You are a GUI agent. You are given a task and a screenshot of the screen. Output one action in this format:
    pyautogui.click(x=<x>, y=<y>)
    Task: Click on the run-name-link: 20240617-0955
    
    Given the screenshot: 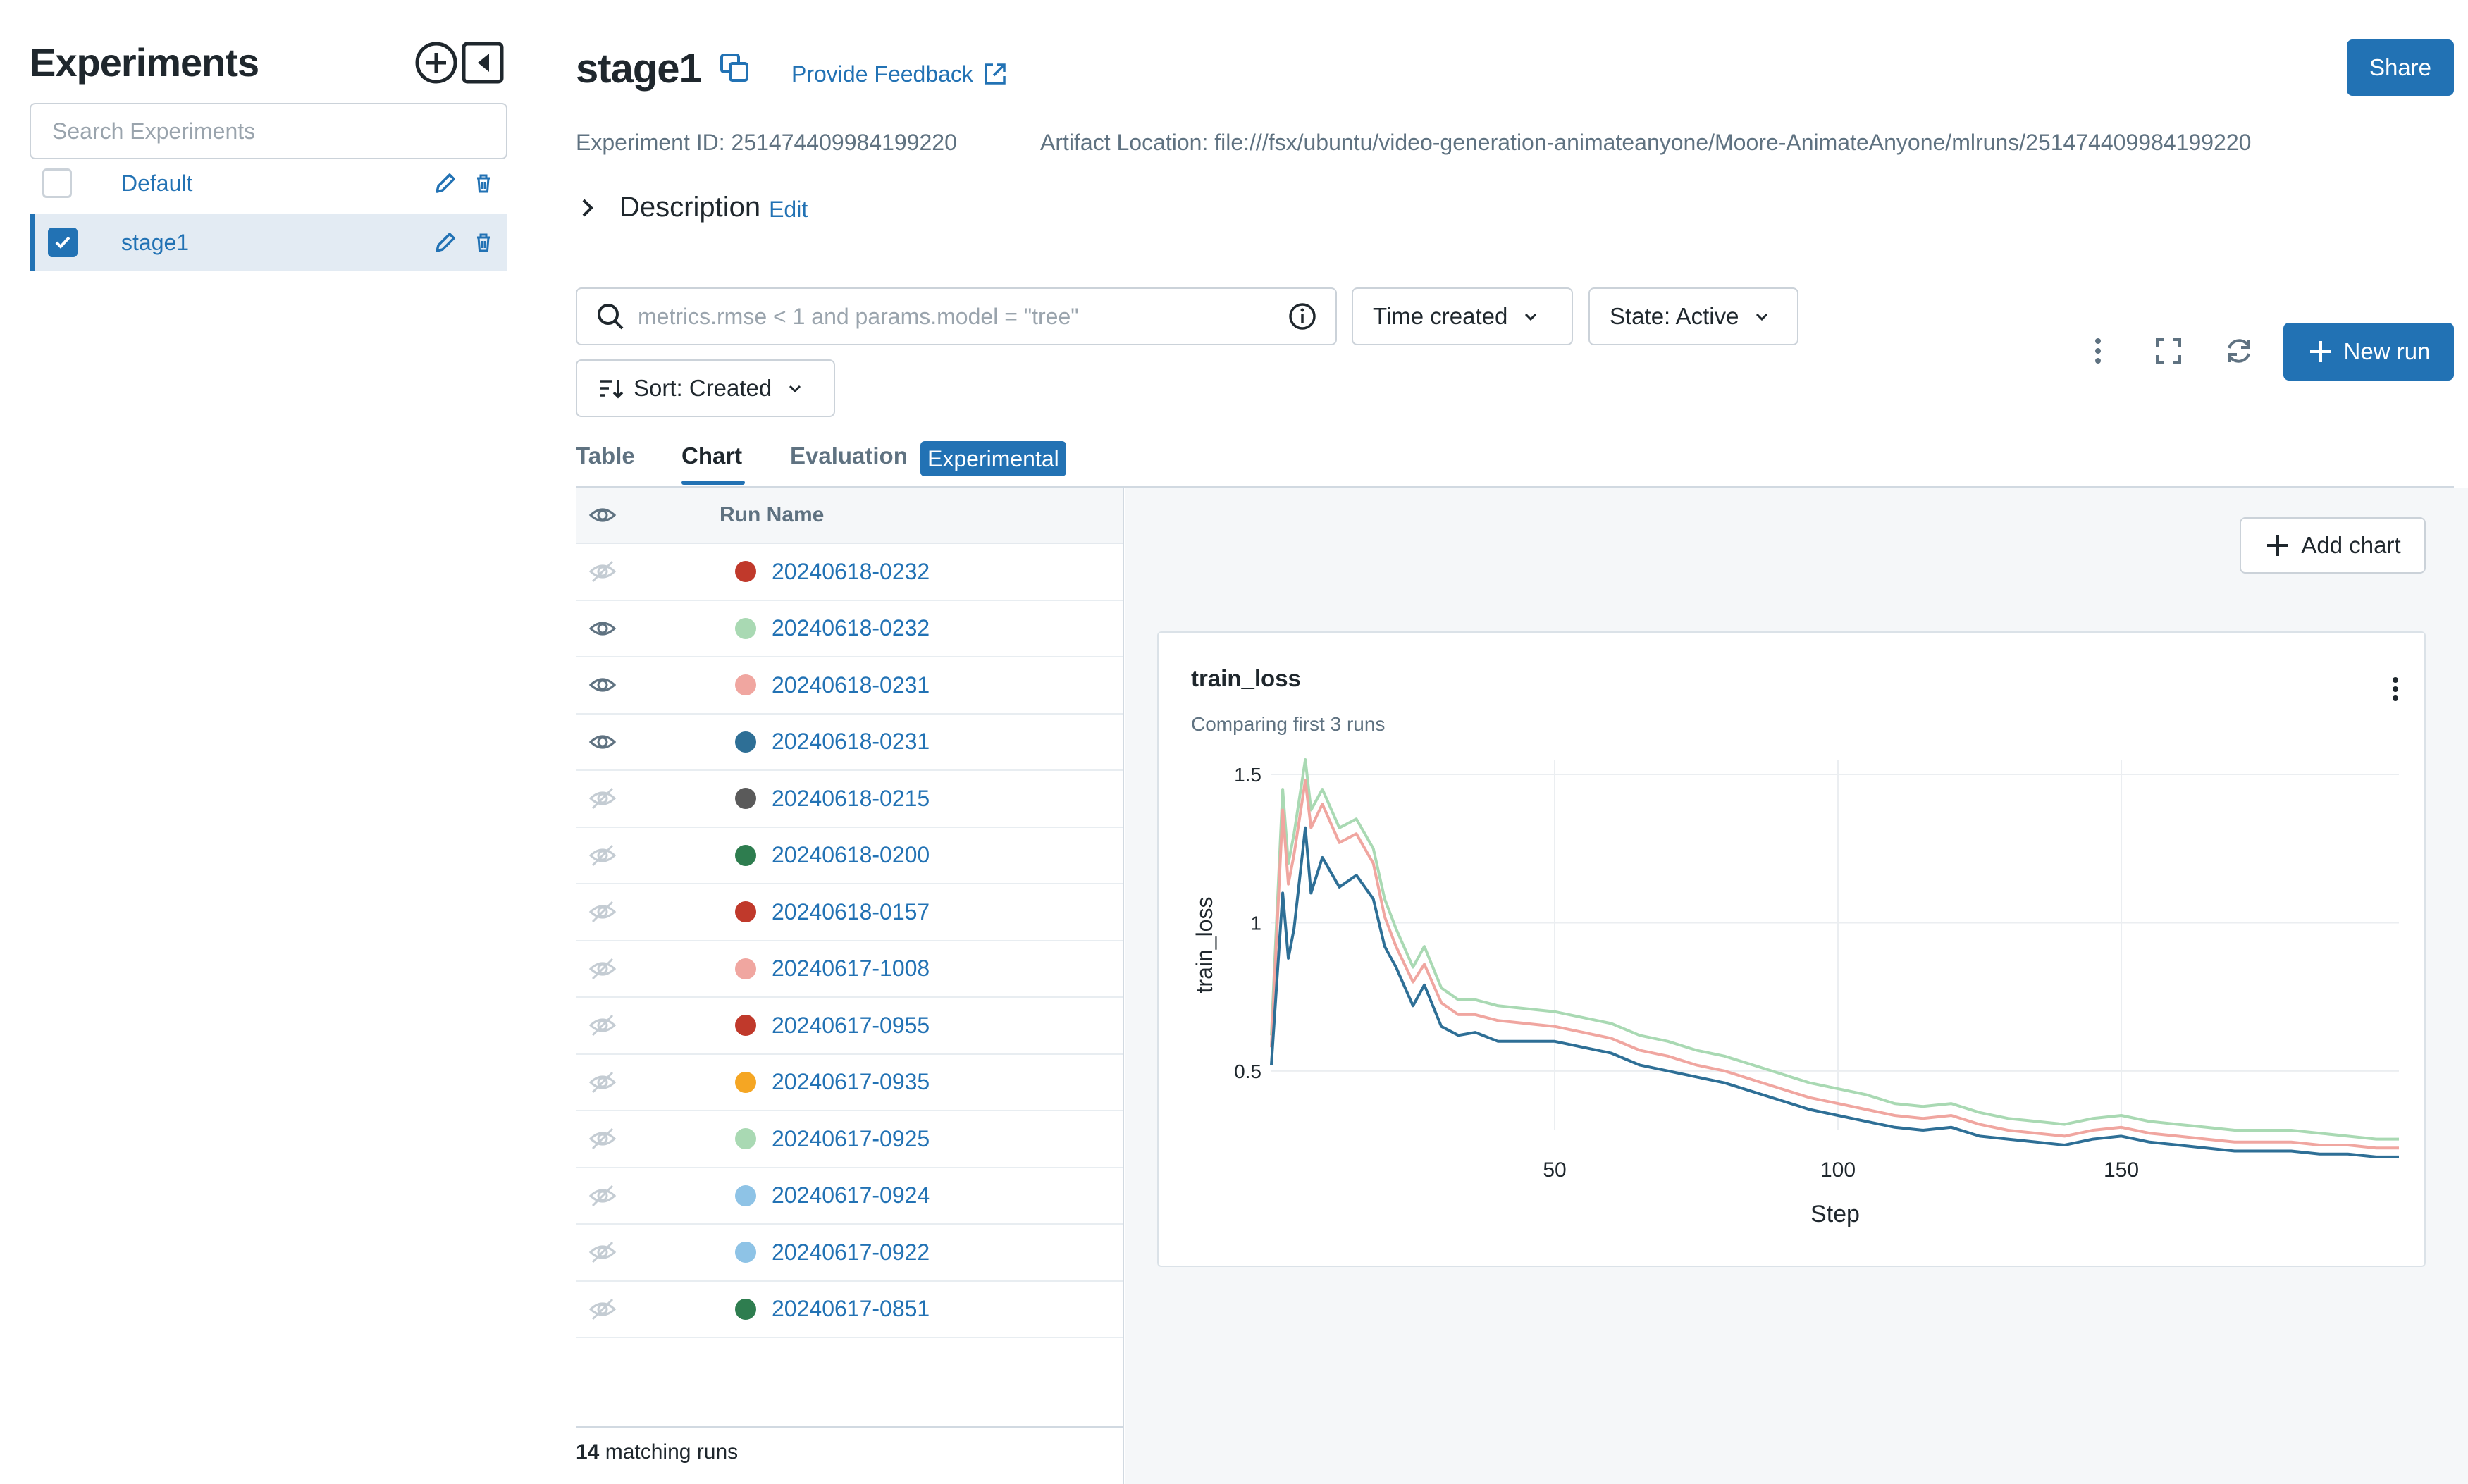 What is the action you would take?
    pyautogui.click(x=851, y=1026)
    